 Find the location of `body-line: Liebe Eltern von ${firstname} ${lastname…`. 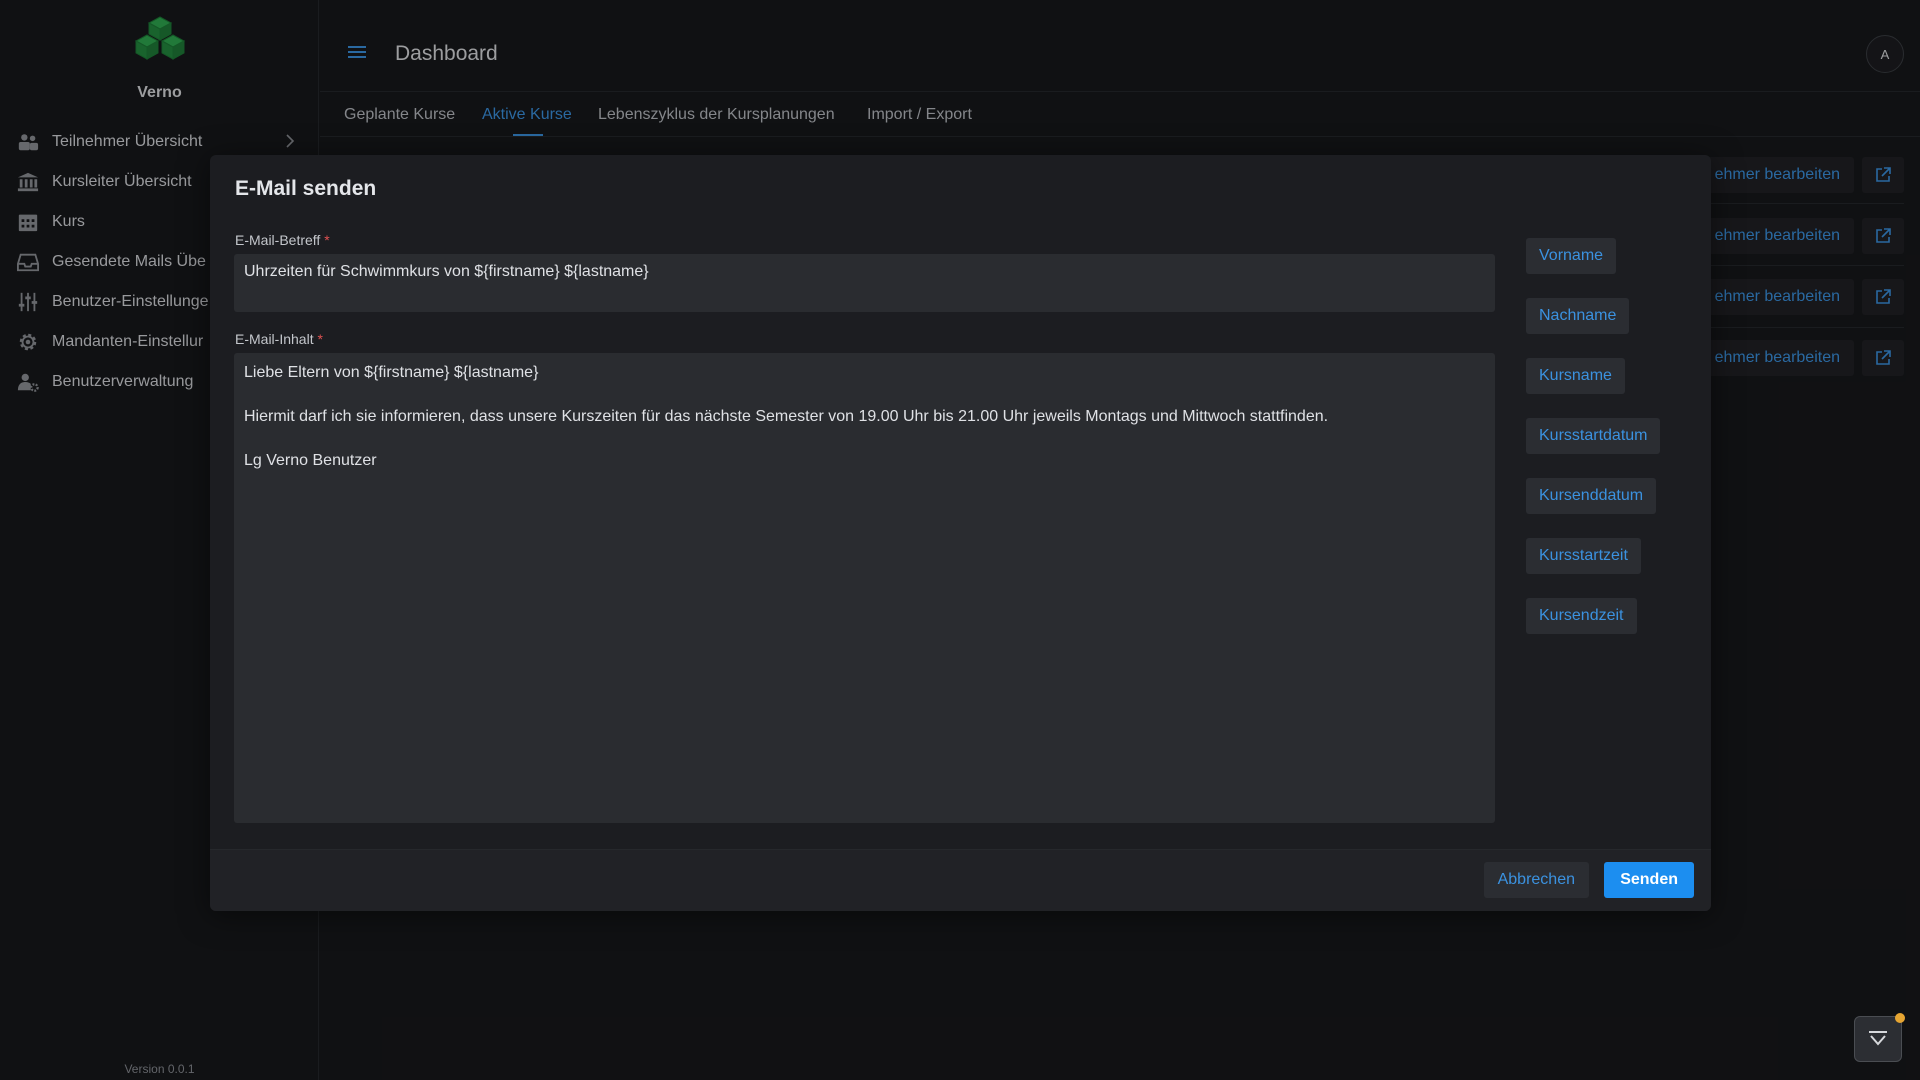

body-line: Liebe Eltern von ${firstname} ${lastname… is located at coordinates (391, 372).